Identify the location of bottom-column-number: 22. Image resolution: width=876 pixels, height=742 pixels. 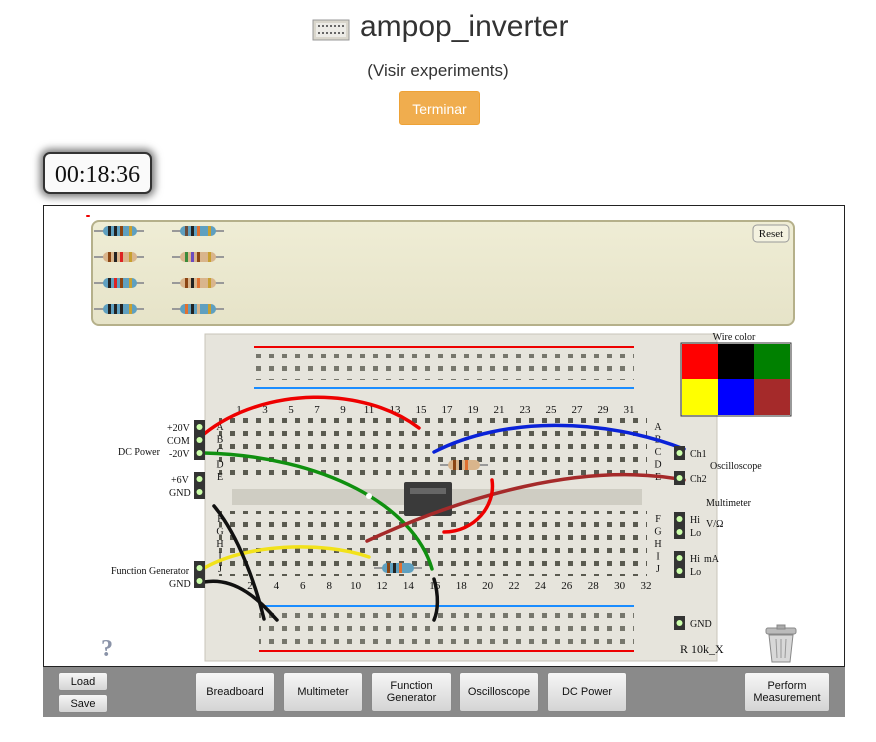
(514, 586).